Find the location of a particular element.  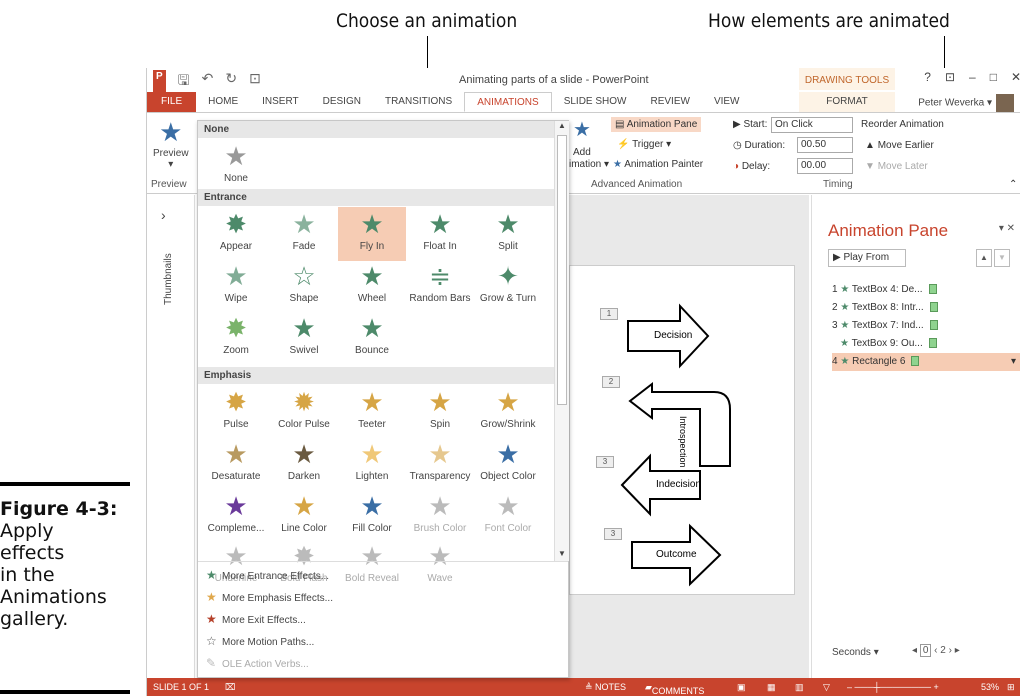

shape-star-icon: ☆ is located at coordinates (304, 276).